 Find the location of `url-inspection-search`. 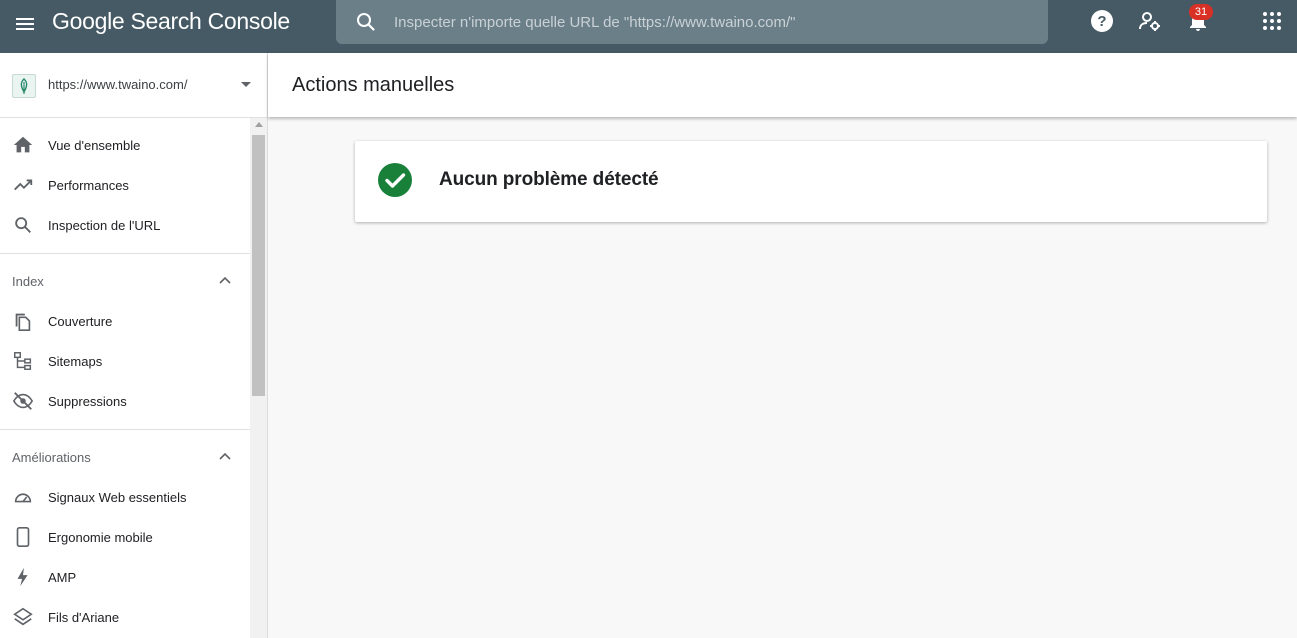

url-inspection-search is located at coordinates (692, 22).